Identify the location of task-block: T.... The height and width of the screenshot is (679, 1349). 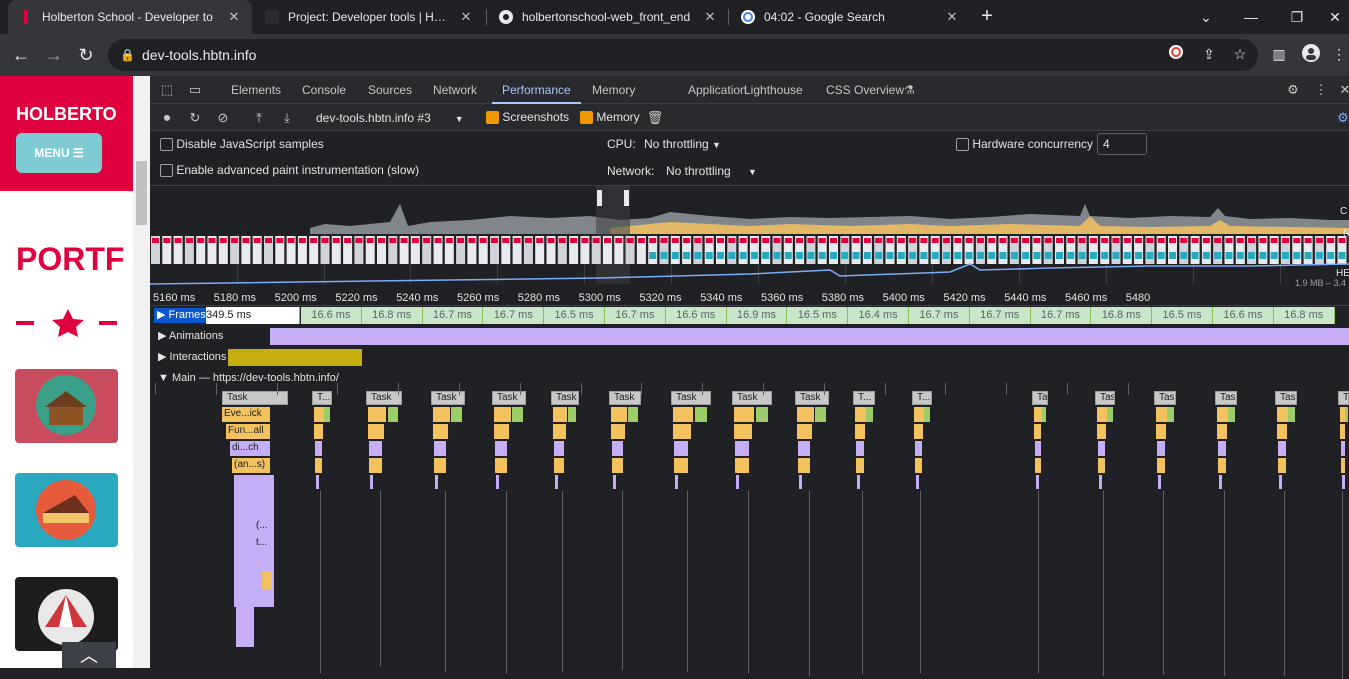
(922, 398).